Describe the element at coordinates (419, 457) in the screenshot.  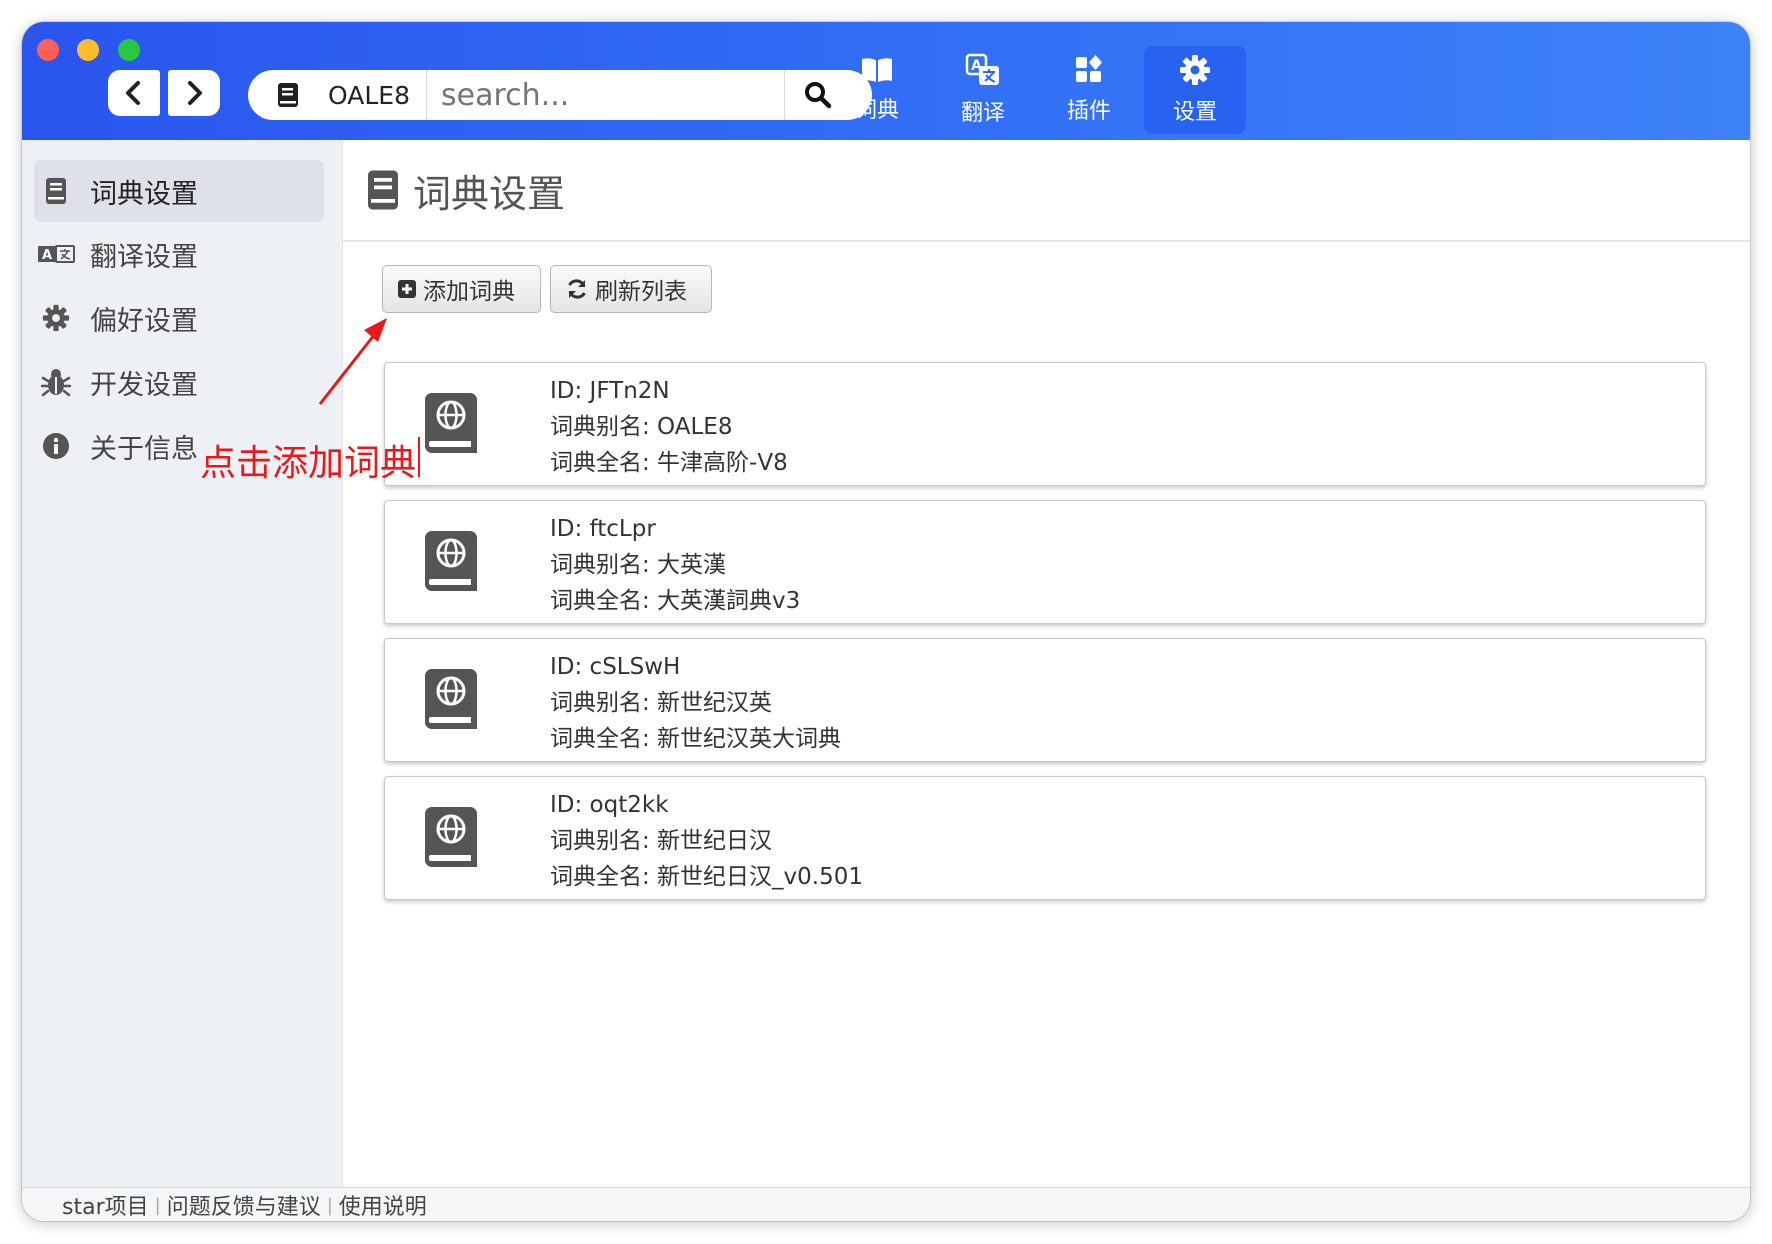
I see `text-caret` at that location.